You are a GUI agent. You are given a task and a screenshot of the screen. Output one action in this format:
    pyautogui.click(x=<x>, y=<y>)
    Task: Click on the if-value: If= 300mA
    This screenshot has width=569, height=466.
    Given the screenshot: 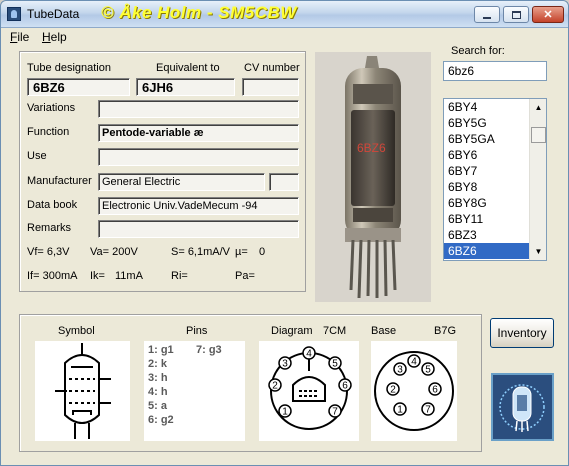 What is the action you would take?
    pyautogui.click(x=52, y=276)
    